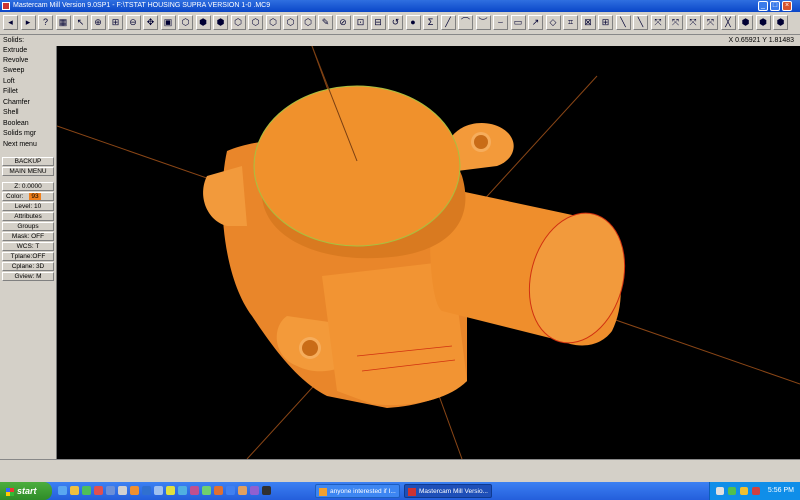 The image size is (800, 500). I want to click on backup-button: BACKUP, so click(28, 161).